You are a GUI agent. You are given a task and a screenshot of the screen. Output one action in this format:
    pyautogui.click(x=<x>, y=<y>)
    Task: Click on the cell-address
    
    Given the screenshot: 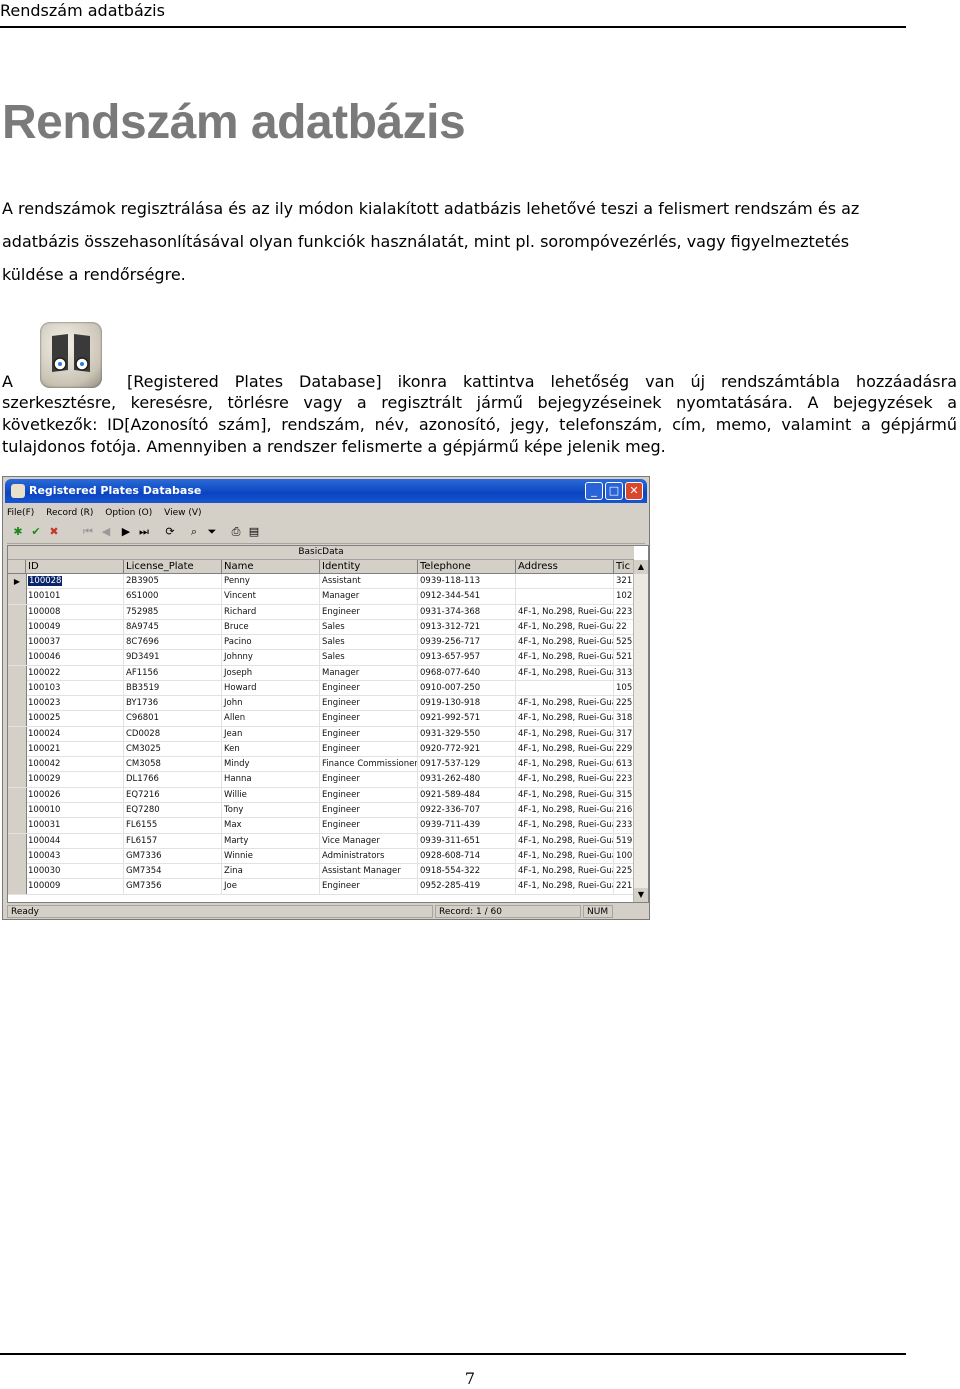 What is the action you would take?
    pyautogui.click(x=565, y=597)
    